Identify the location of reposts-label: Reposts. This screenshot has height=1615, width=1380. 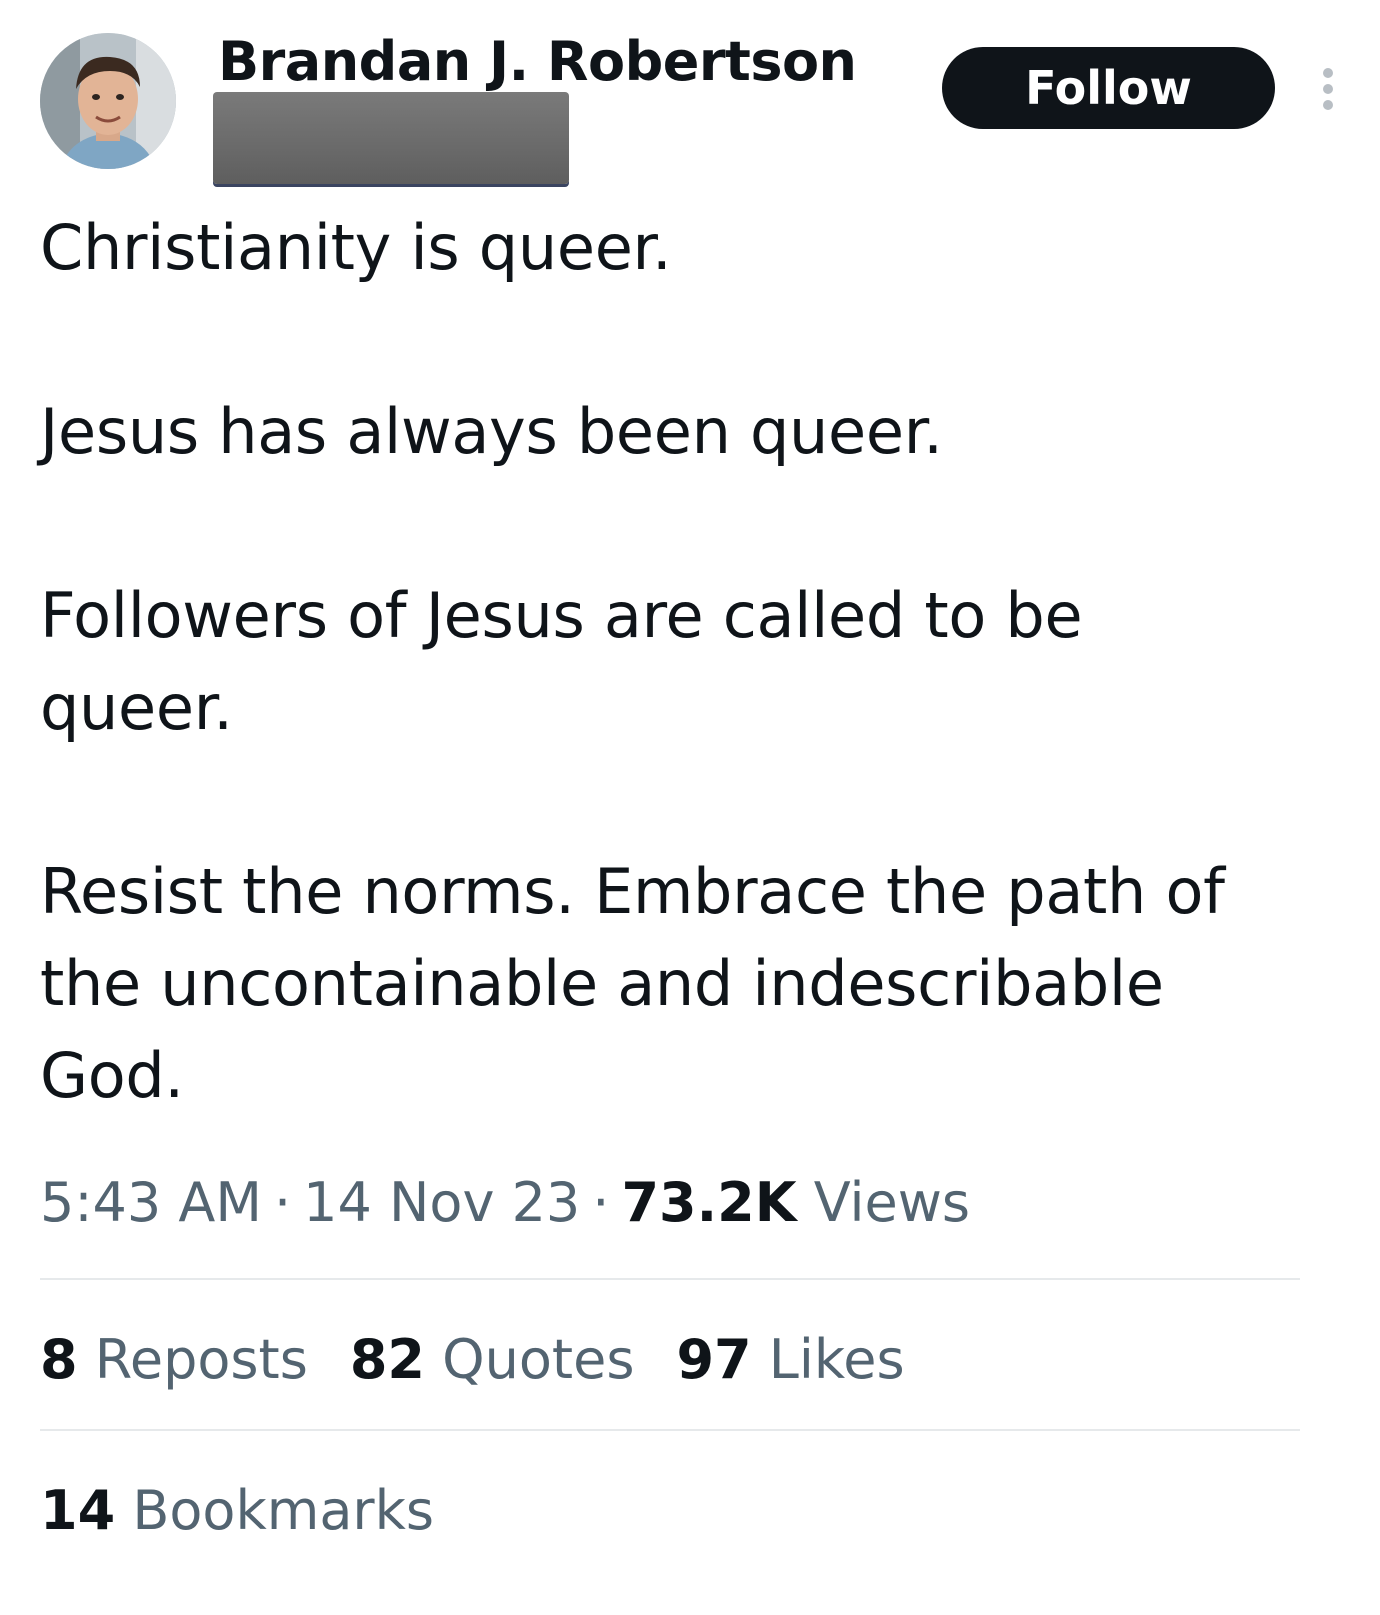
(201, 1359).